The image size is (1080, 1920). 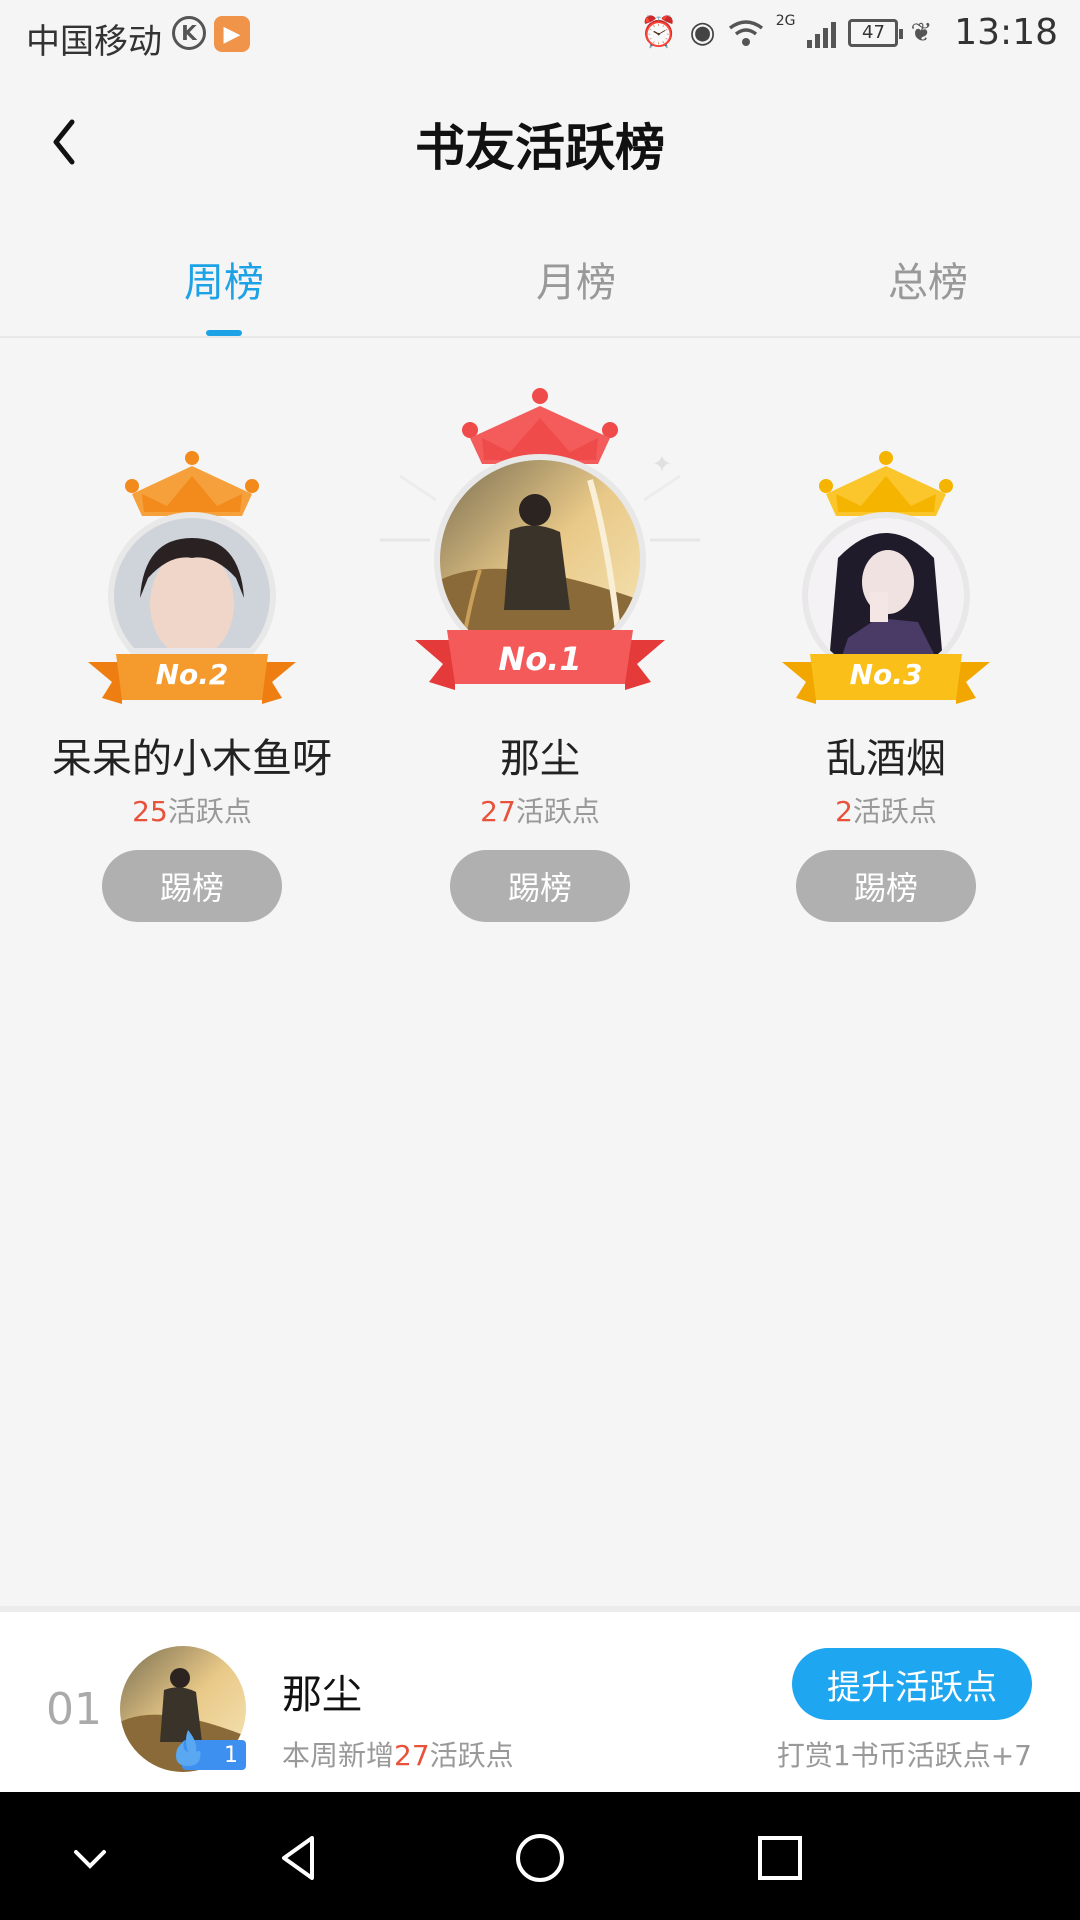 What do you see at coordinates (886, 759) in the screenshot?
I see `user-name: 乱酒烟` at bounding box center [886, 759].